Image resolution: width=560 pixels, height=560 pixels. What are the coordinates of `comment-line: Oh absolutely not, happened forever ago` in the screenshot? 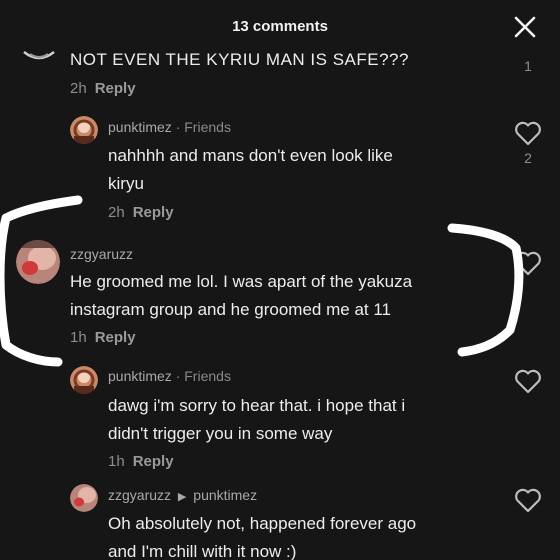 It's located at (262, 523).